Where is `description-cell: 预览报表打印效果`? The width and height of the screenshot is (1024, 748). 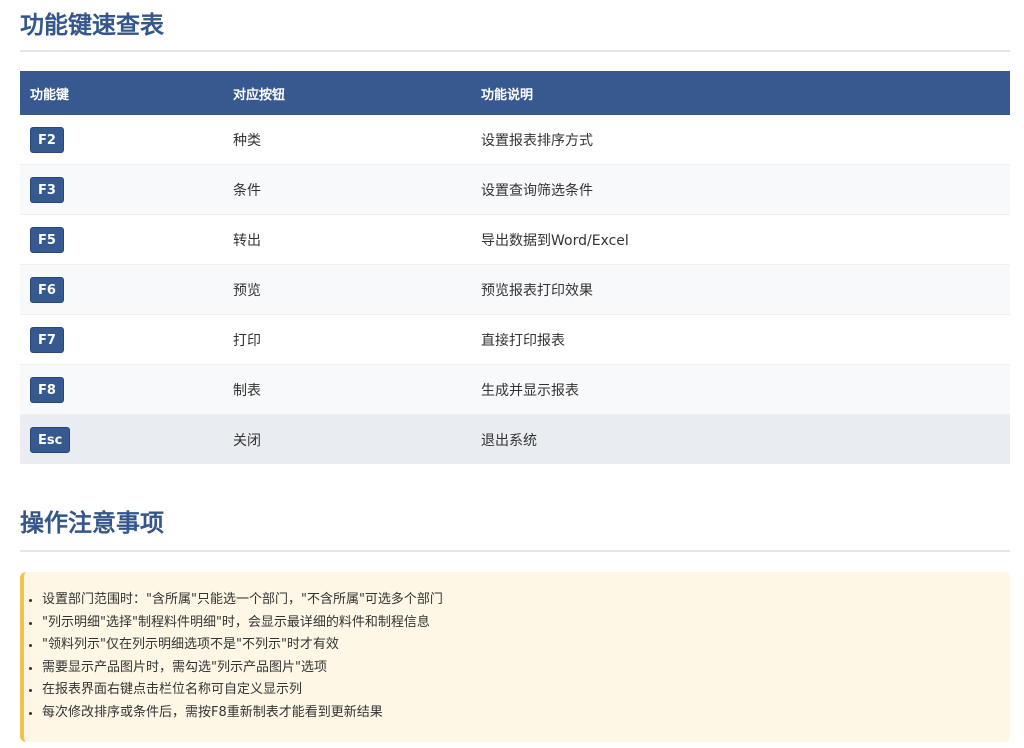
description-cell: 预览报表打印效果 is located at coordinates (740, 289).